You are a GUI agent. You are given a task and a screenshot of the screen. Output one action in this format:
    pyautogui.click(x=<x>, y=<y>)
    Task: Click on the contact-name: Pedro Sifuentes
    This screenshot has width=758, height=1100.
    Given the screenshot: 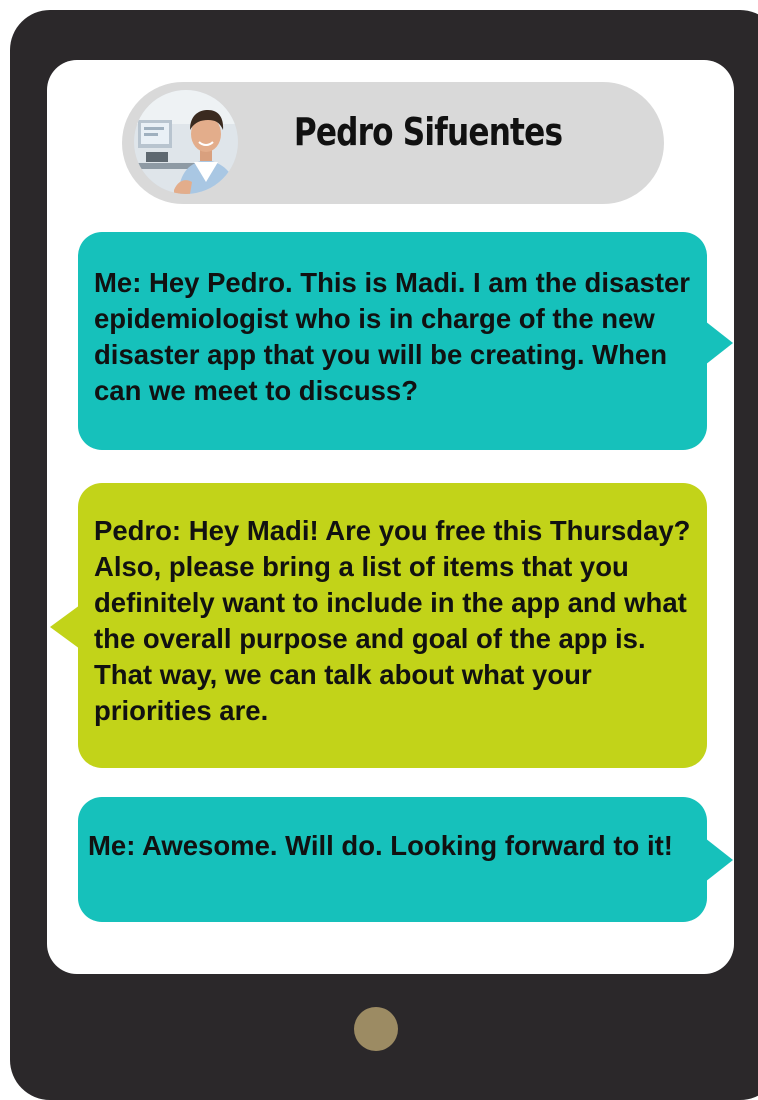 What is the action you would take?
    pyautogui.click(x=428, y=132)
    